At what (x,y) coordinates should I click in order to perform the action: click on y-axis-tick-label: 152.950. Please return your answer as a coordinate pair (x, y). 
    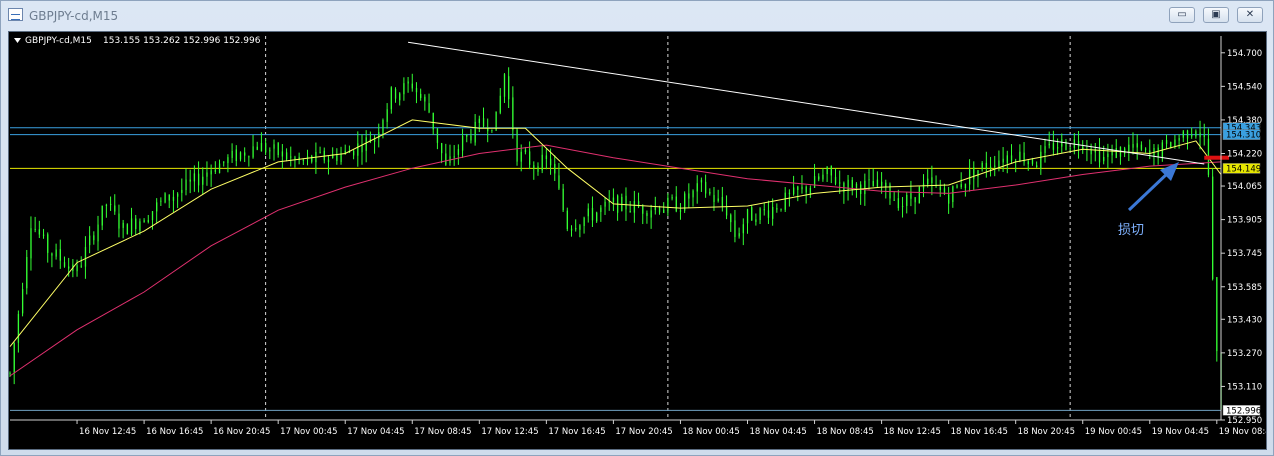
    Looking at the image, I should click on (1244, 421).